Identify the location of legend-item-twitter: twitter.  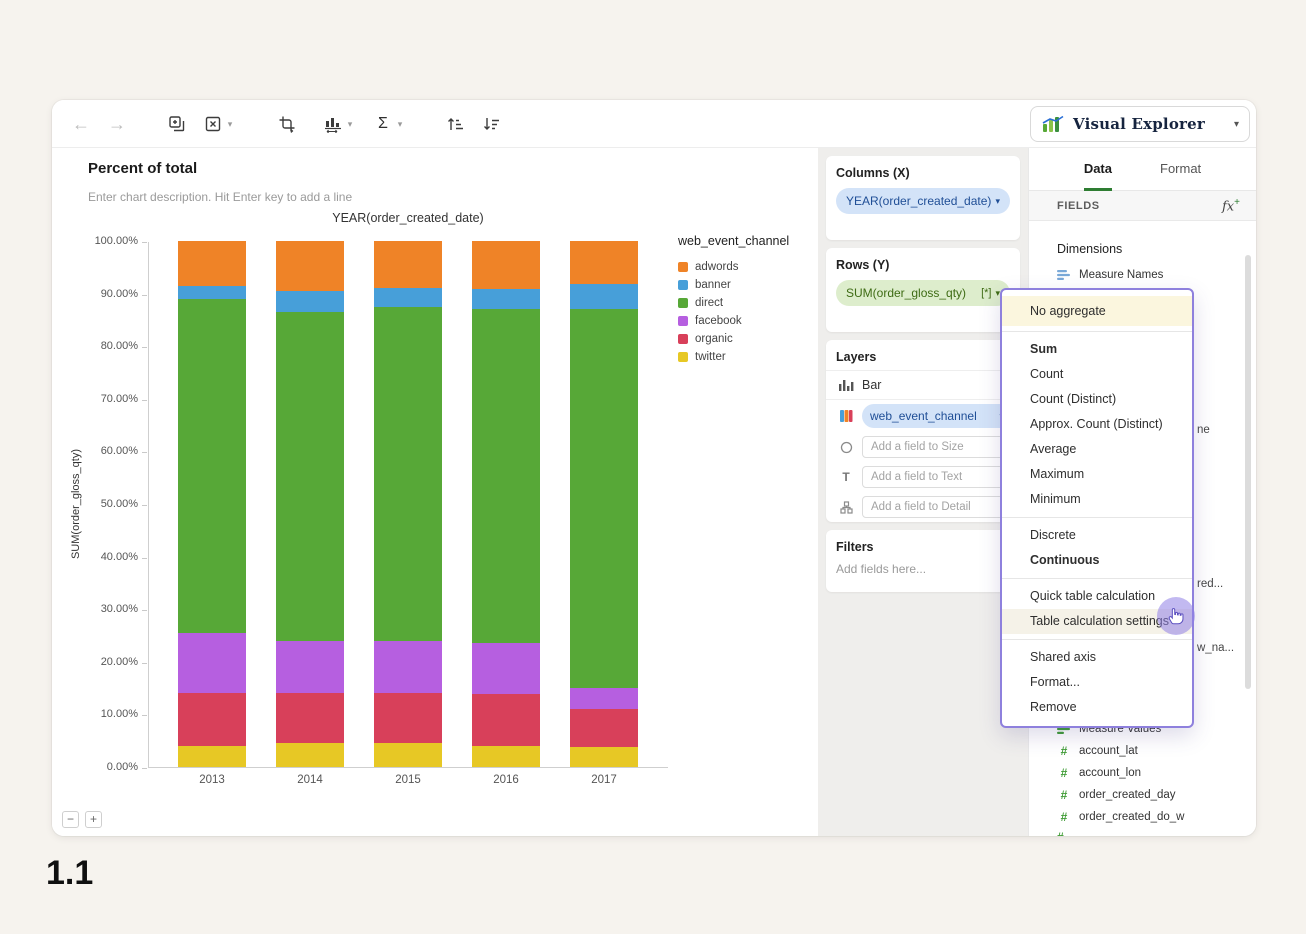
(745, 357).